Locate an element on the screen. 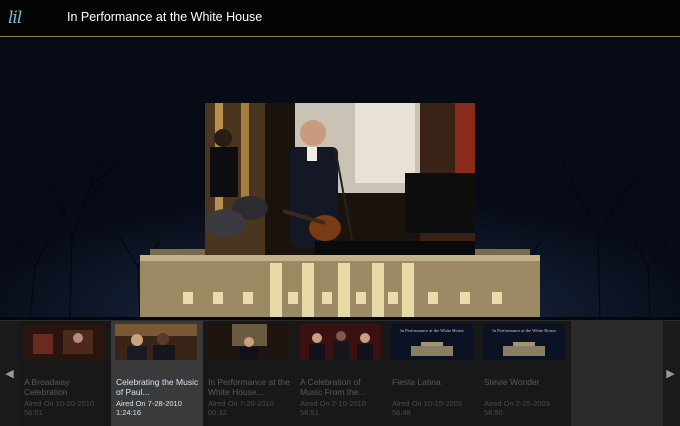 This screenshot has height=426, width=680. carousel-next-button: ▶ is located at coordinates (670, 373).